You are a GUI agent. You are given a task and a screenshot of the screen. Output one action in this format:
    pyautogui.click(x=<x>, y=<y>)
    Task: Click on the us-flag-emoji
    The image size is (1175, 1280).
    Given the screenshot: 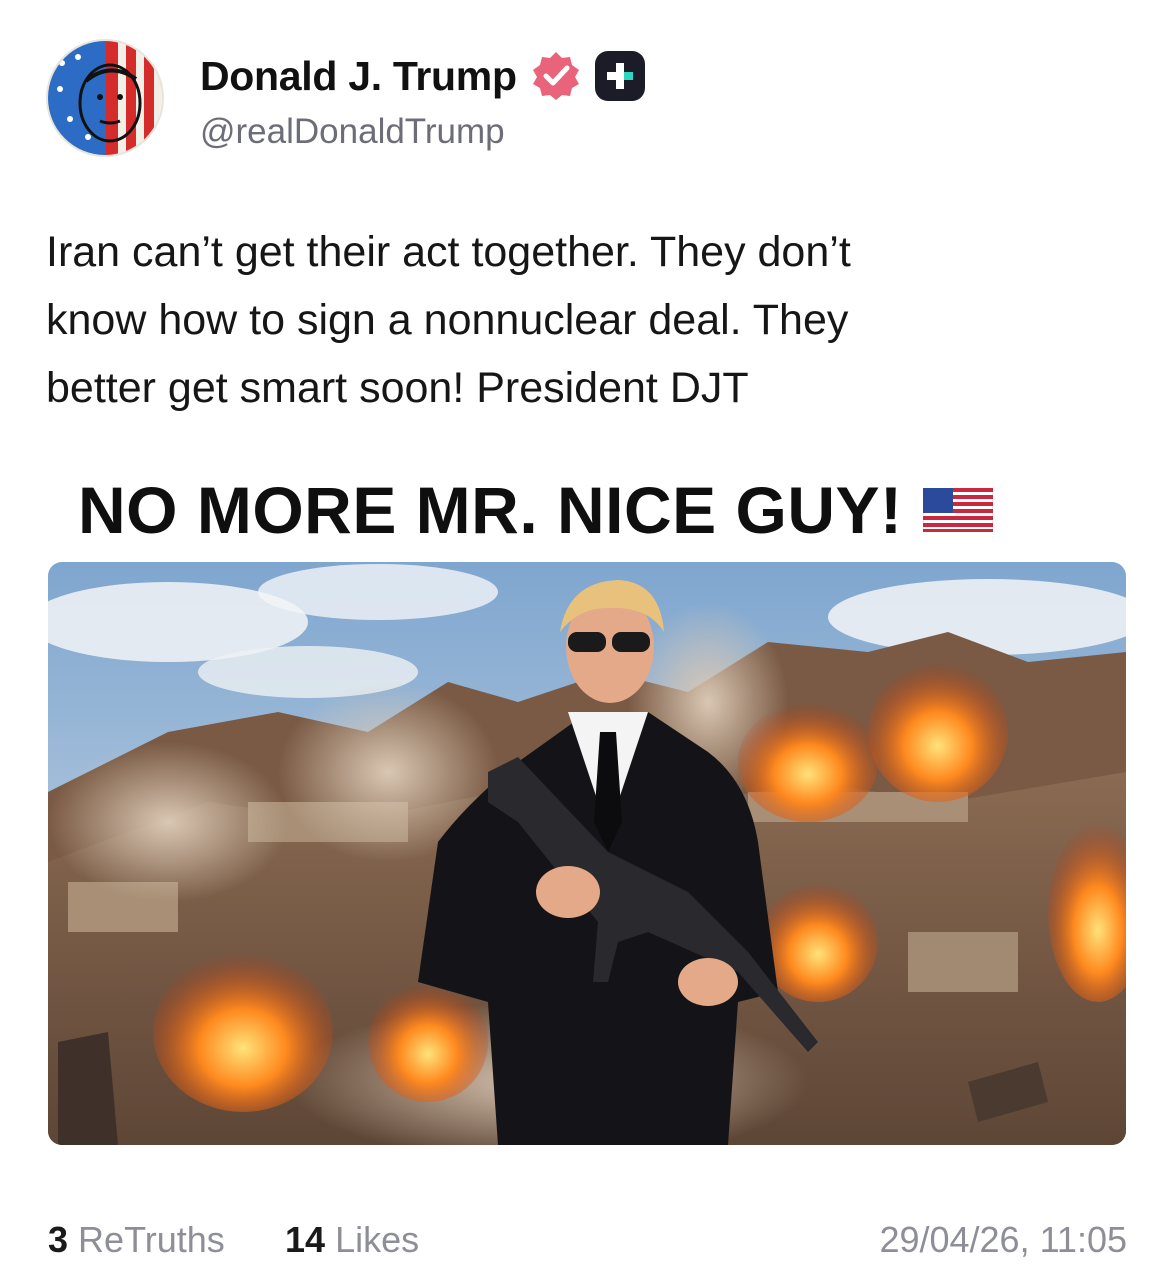 What is the action you would take?
    pyautogui.click(x=957, y=510)
    